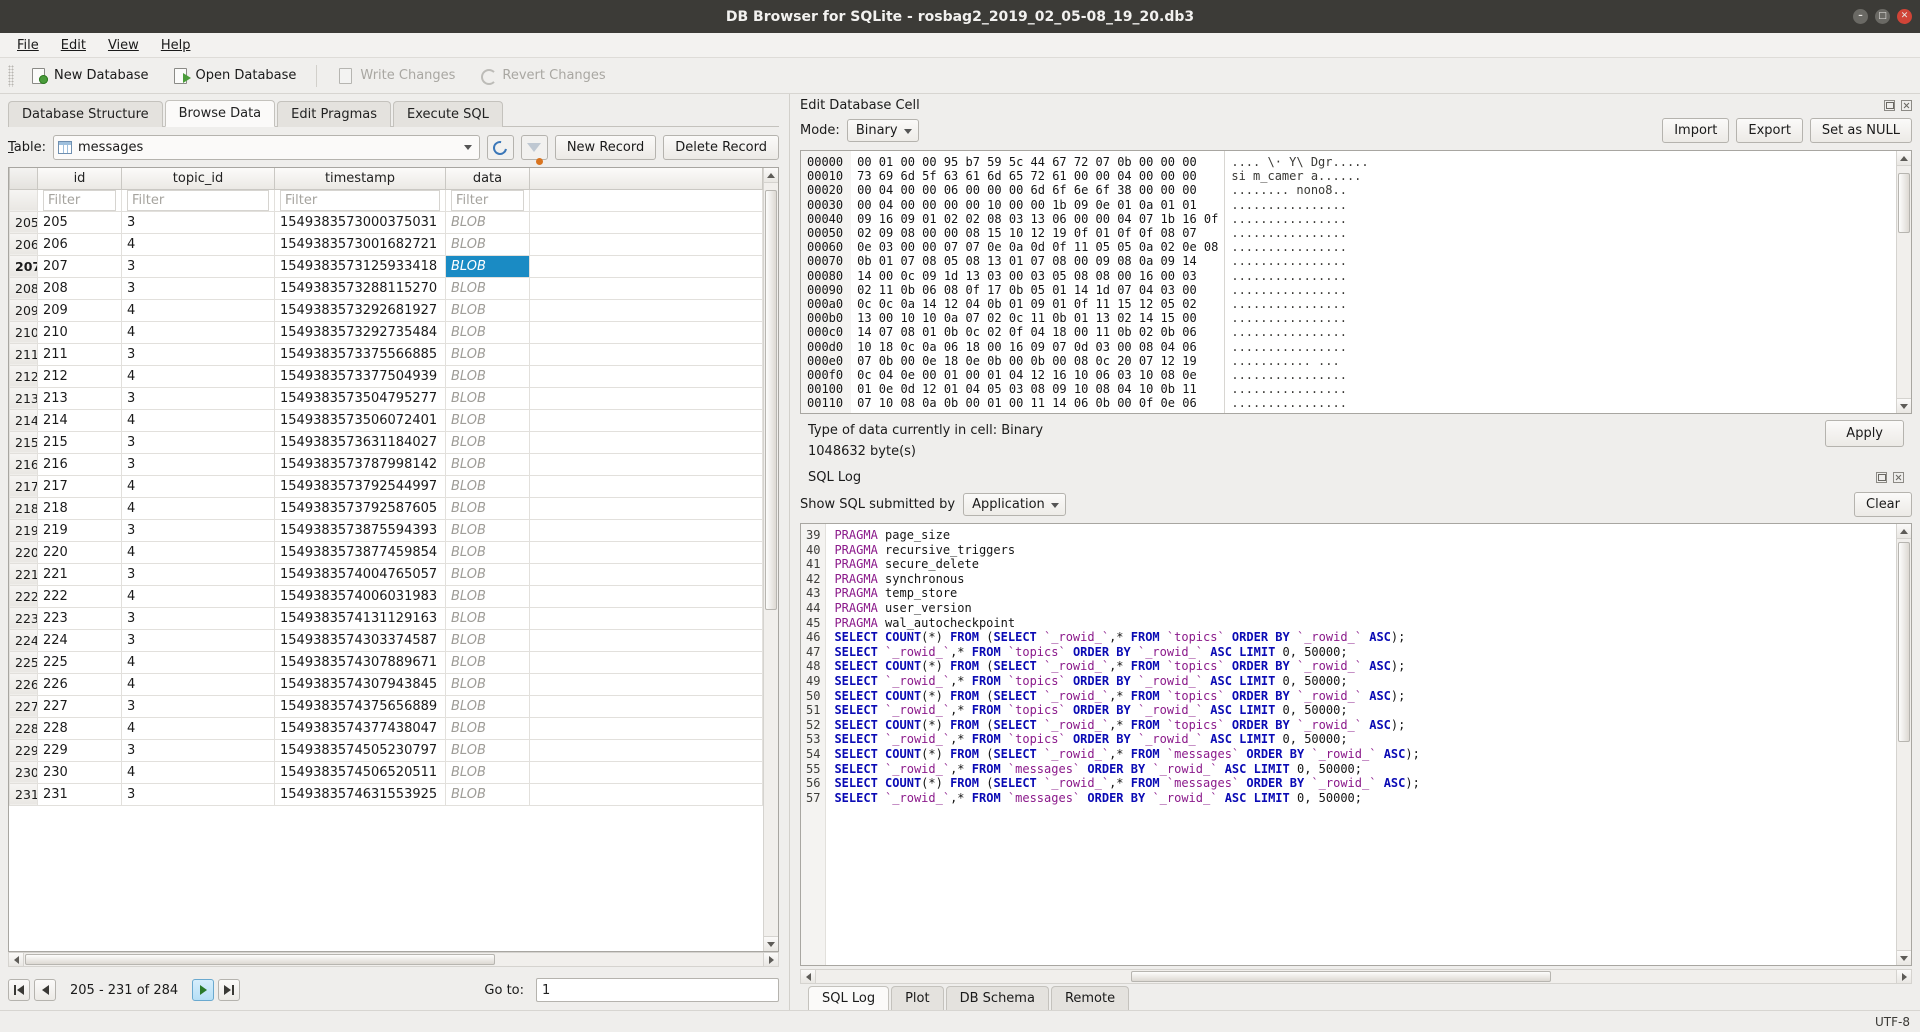 The height and width of the screenshot is (1032, 1920). Describe the element at coordinates (79, 266) in the screenshot. I see `cell-id: 207` at that location.